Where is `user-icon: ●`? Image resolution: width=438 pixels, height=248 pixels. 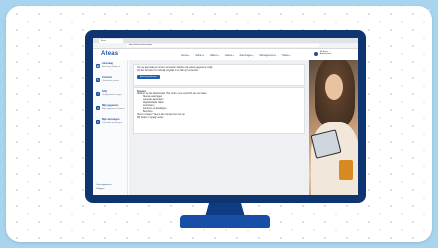
user-icon: ● is located at coordinates (98, 108).